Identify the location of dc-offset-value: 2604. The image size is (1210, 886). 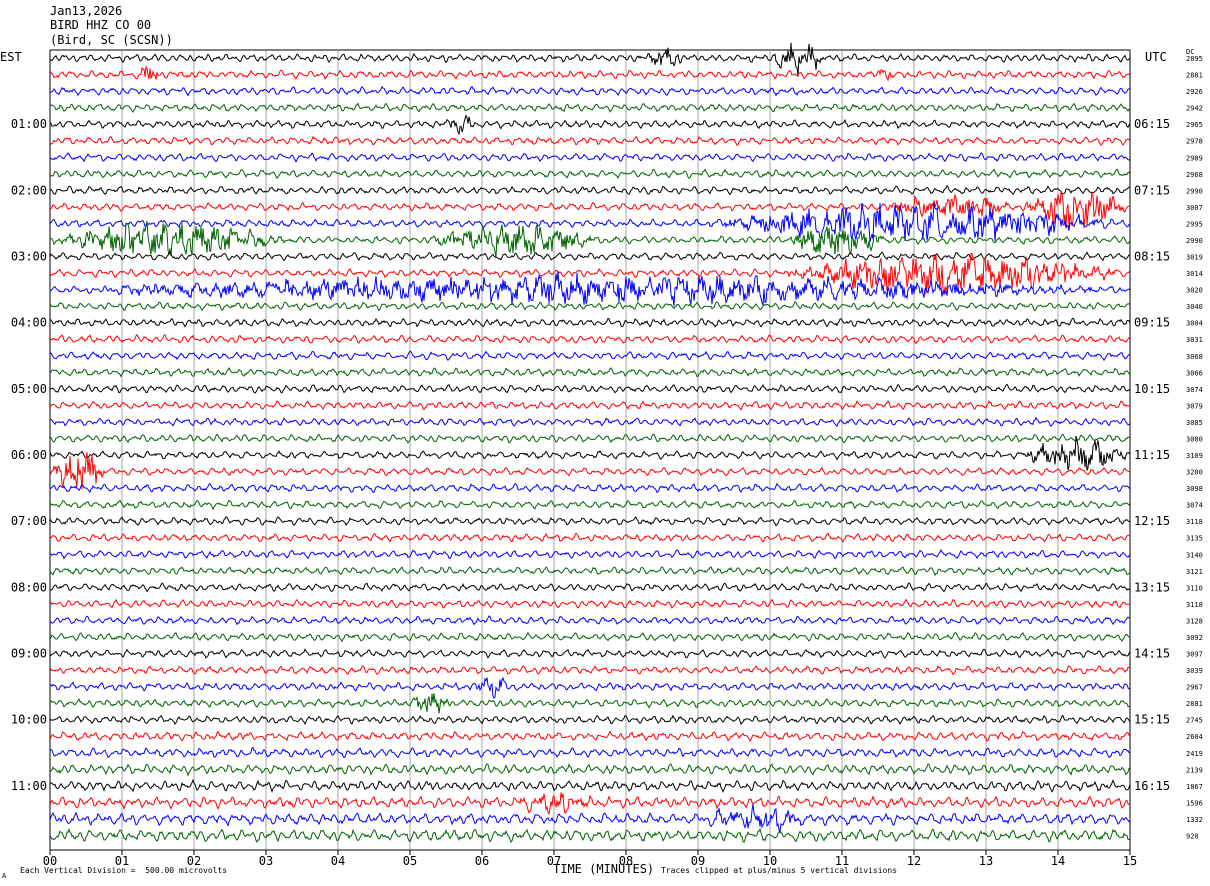
(1194, 737).